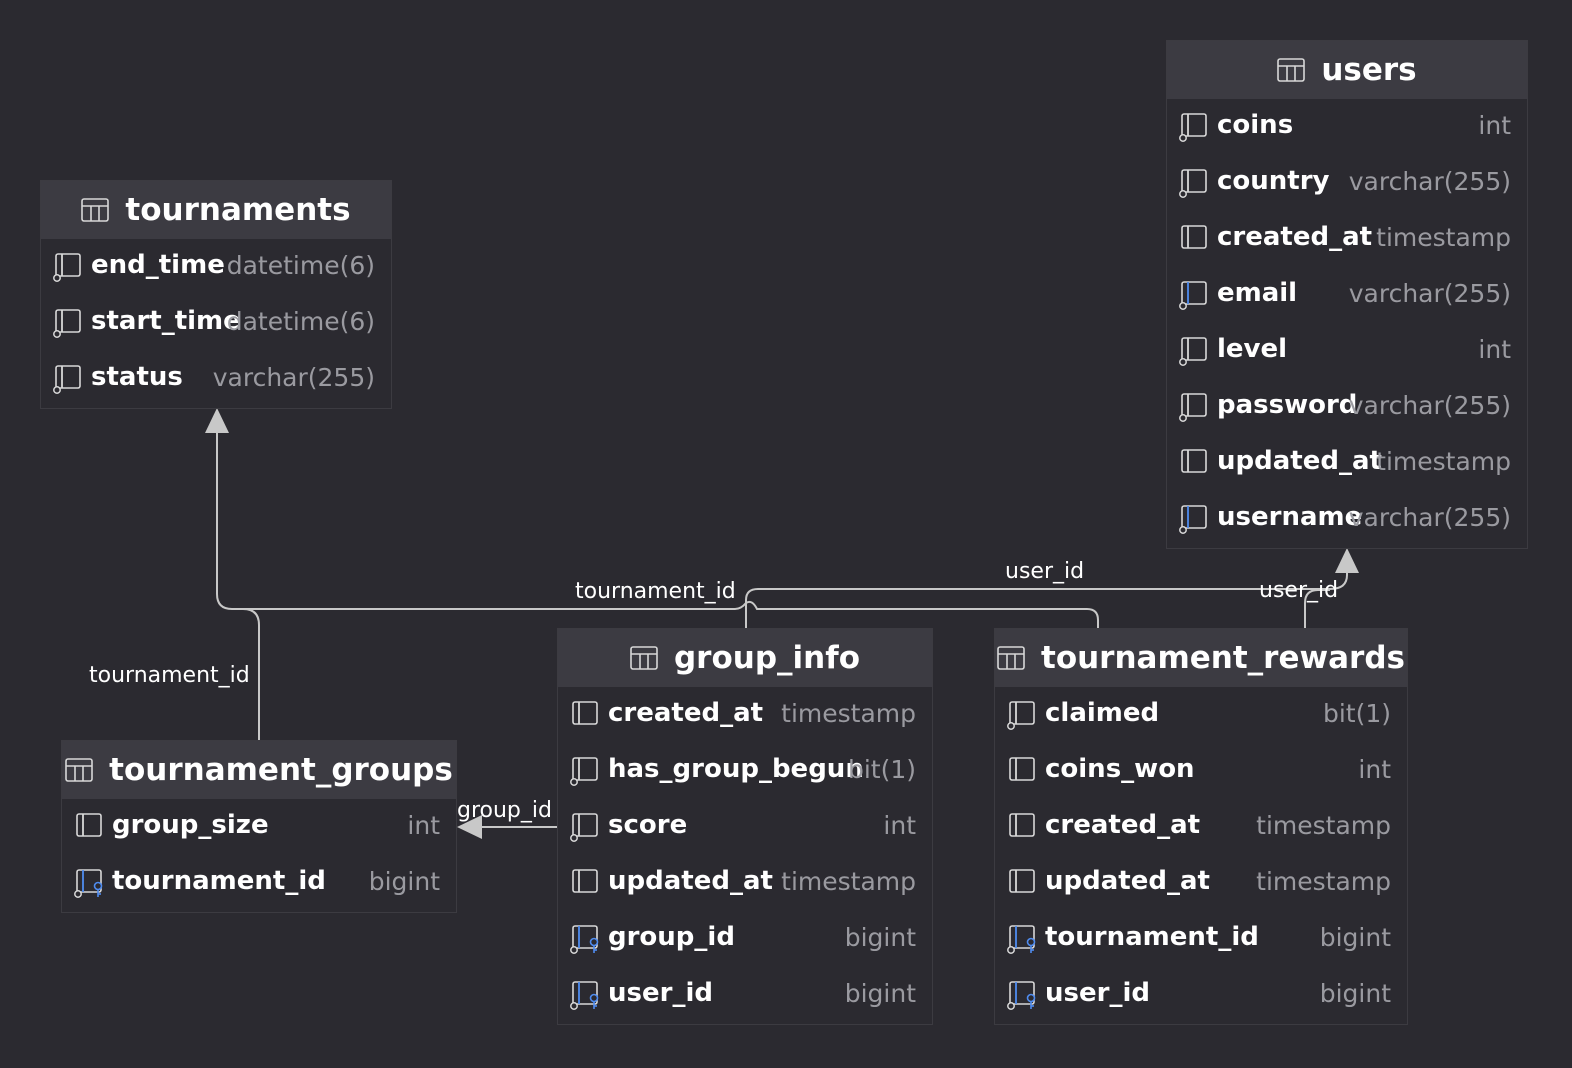  I want to click on column-row: end_time datetime(6), so click(216, 267).